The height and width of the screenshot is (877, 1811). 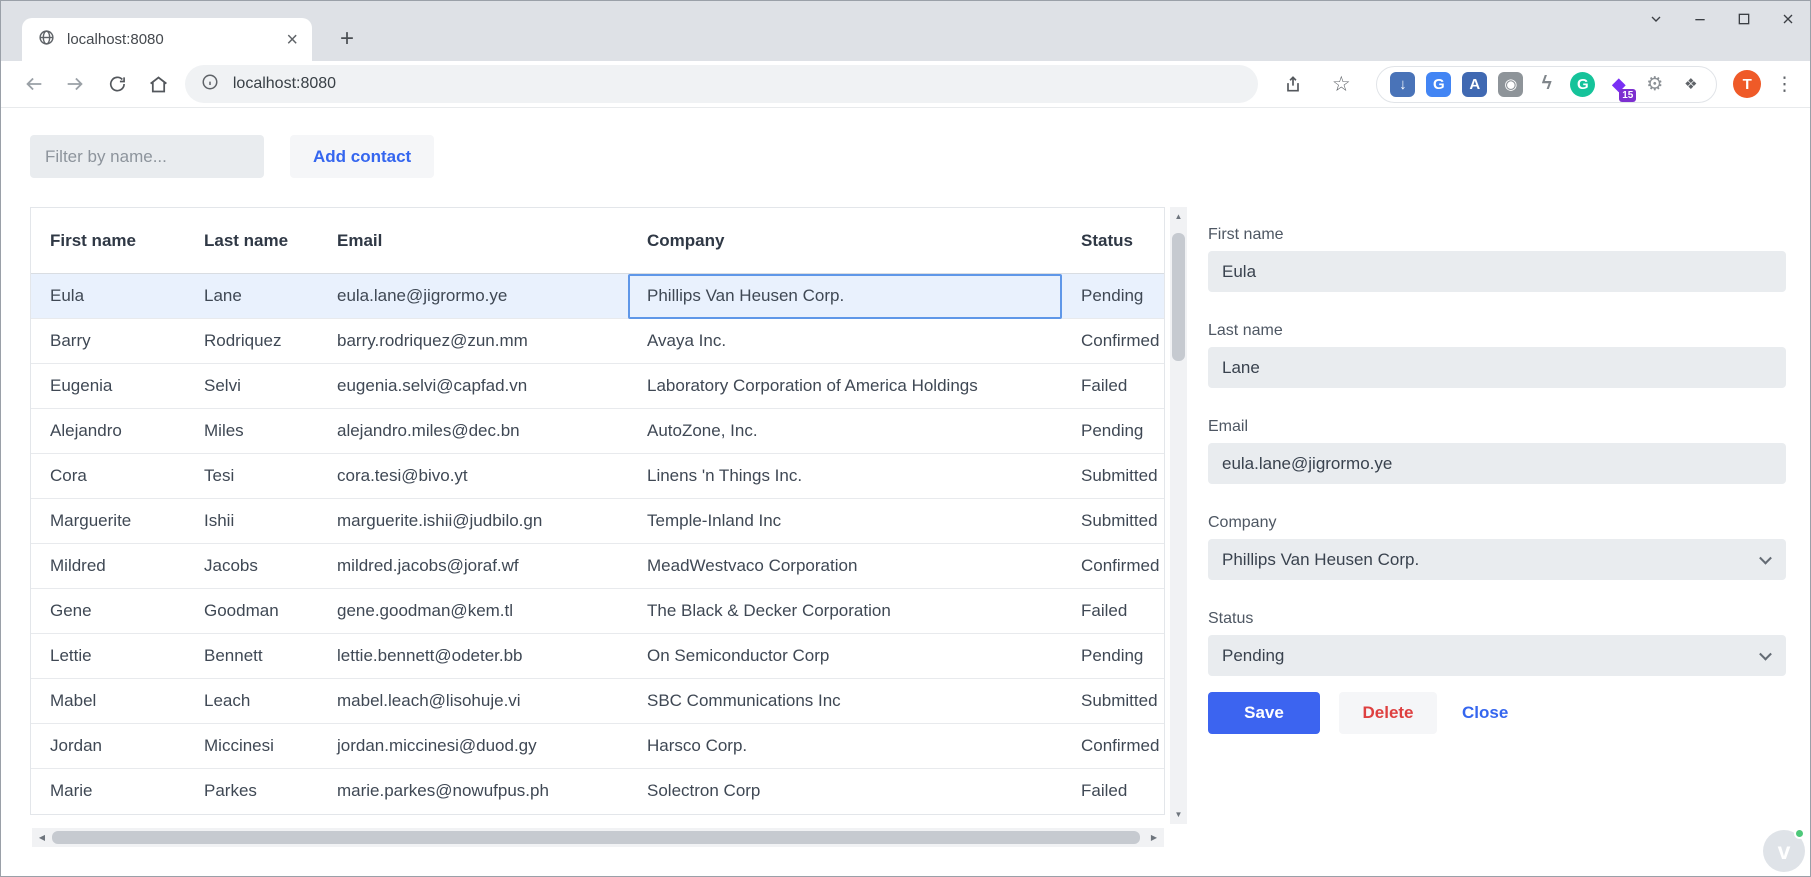 I want to click on cell-last-name: Lane, so click(x=251, y=296).